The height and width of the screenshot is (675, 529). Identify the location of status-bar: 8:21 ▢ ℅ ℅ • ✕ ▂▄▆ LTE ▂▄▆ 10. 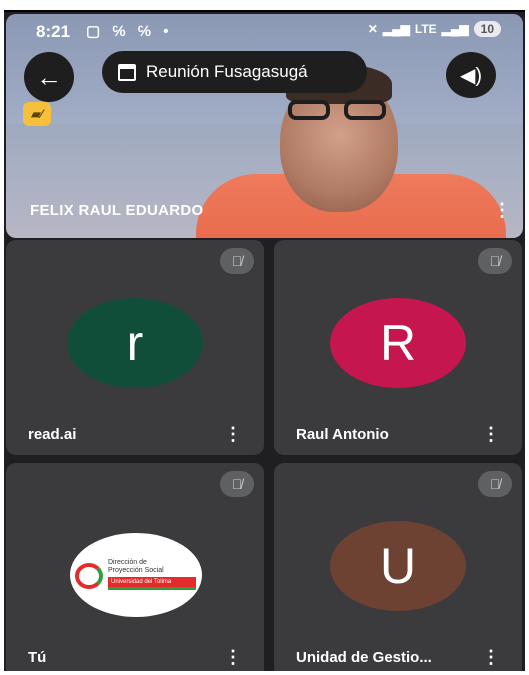
(264, 29).